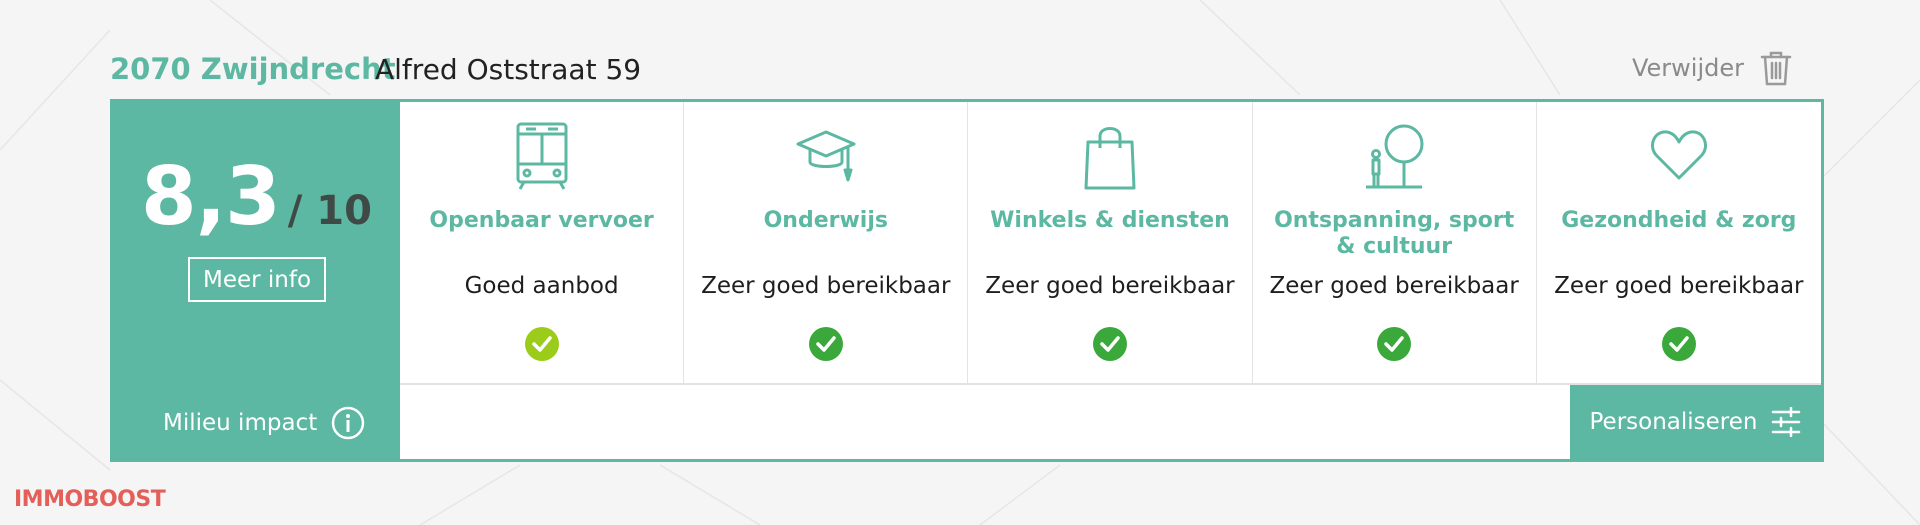 Image resolution: width=1920 pixels, height=525 pixels. I want to click on more-info-button: Meer info, so click(257, 279).